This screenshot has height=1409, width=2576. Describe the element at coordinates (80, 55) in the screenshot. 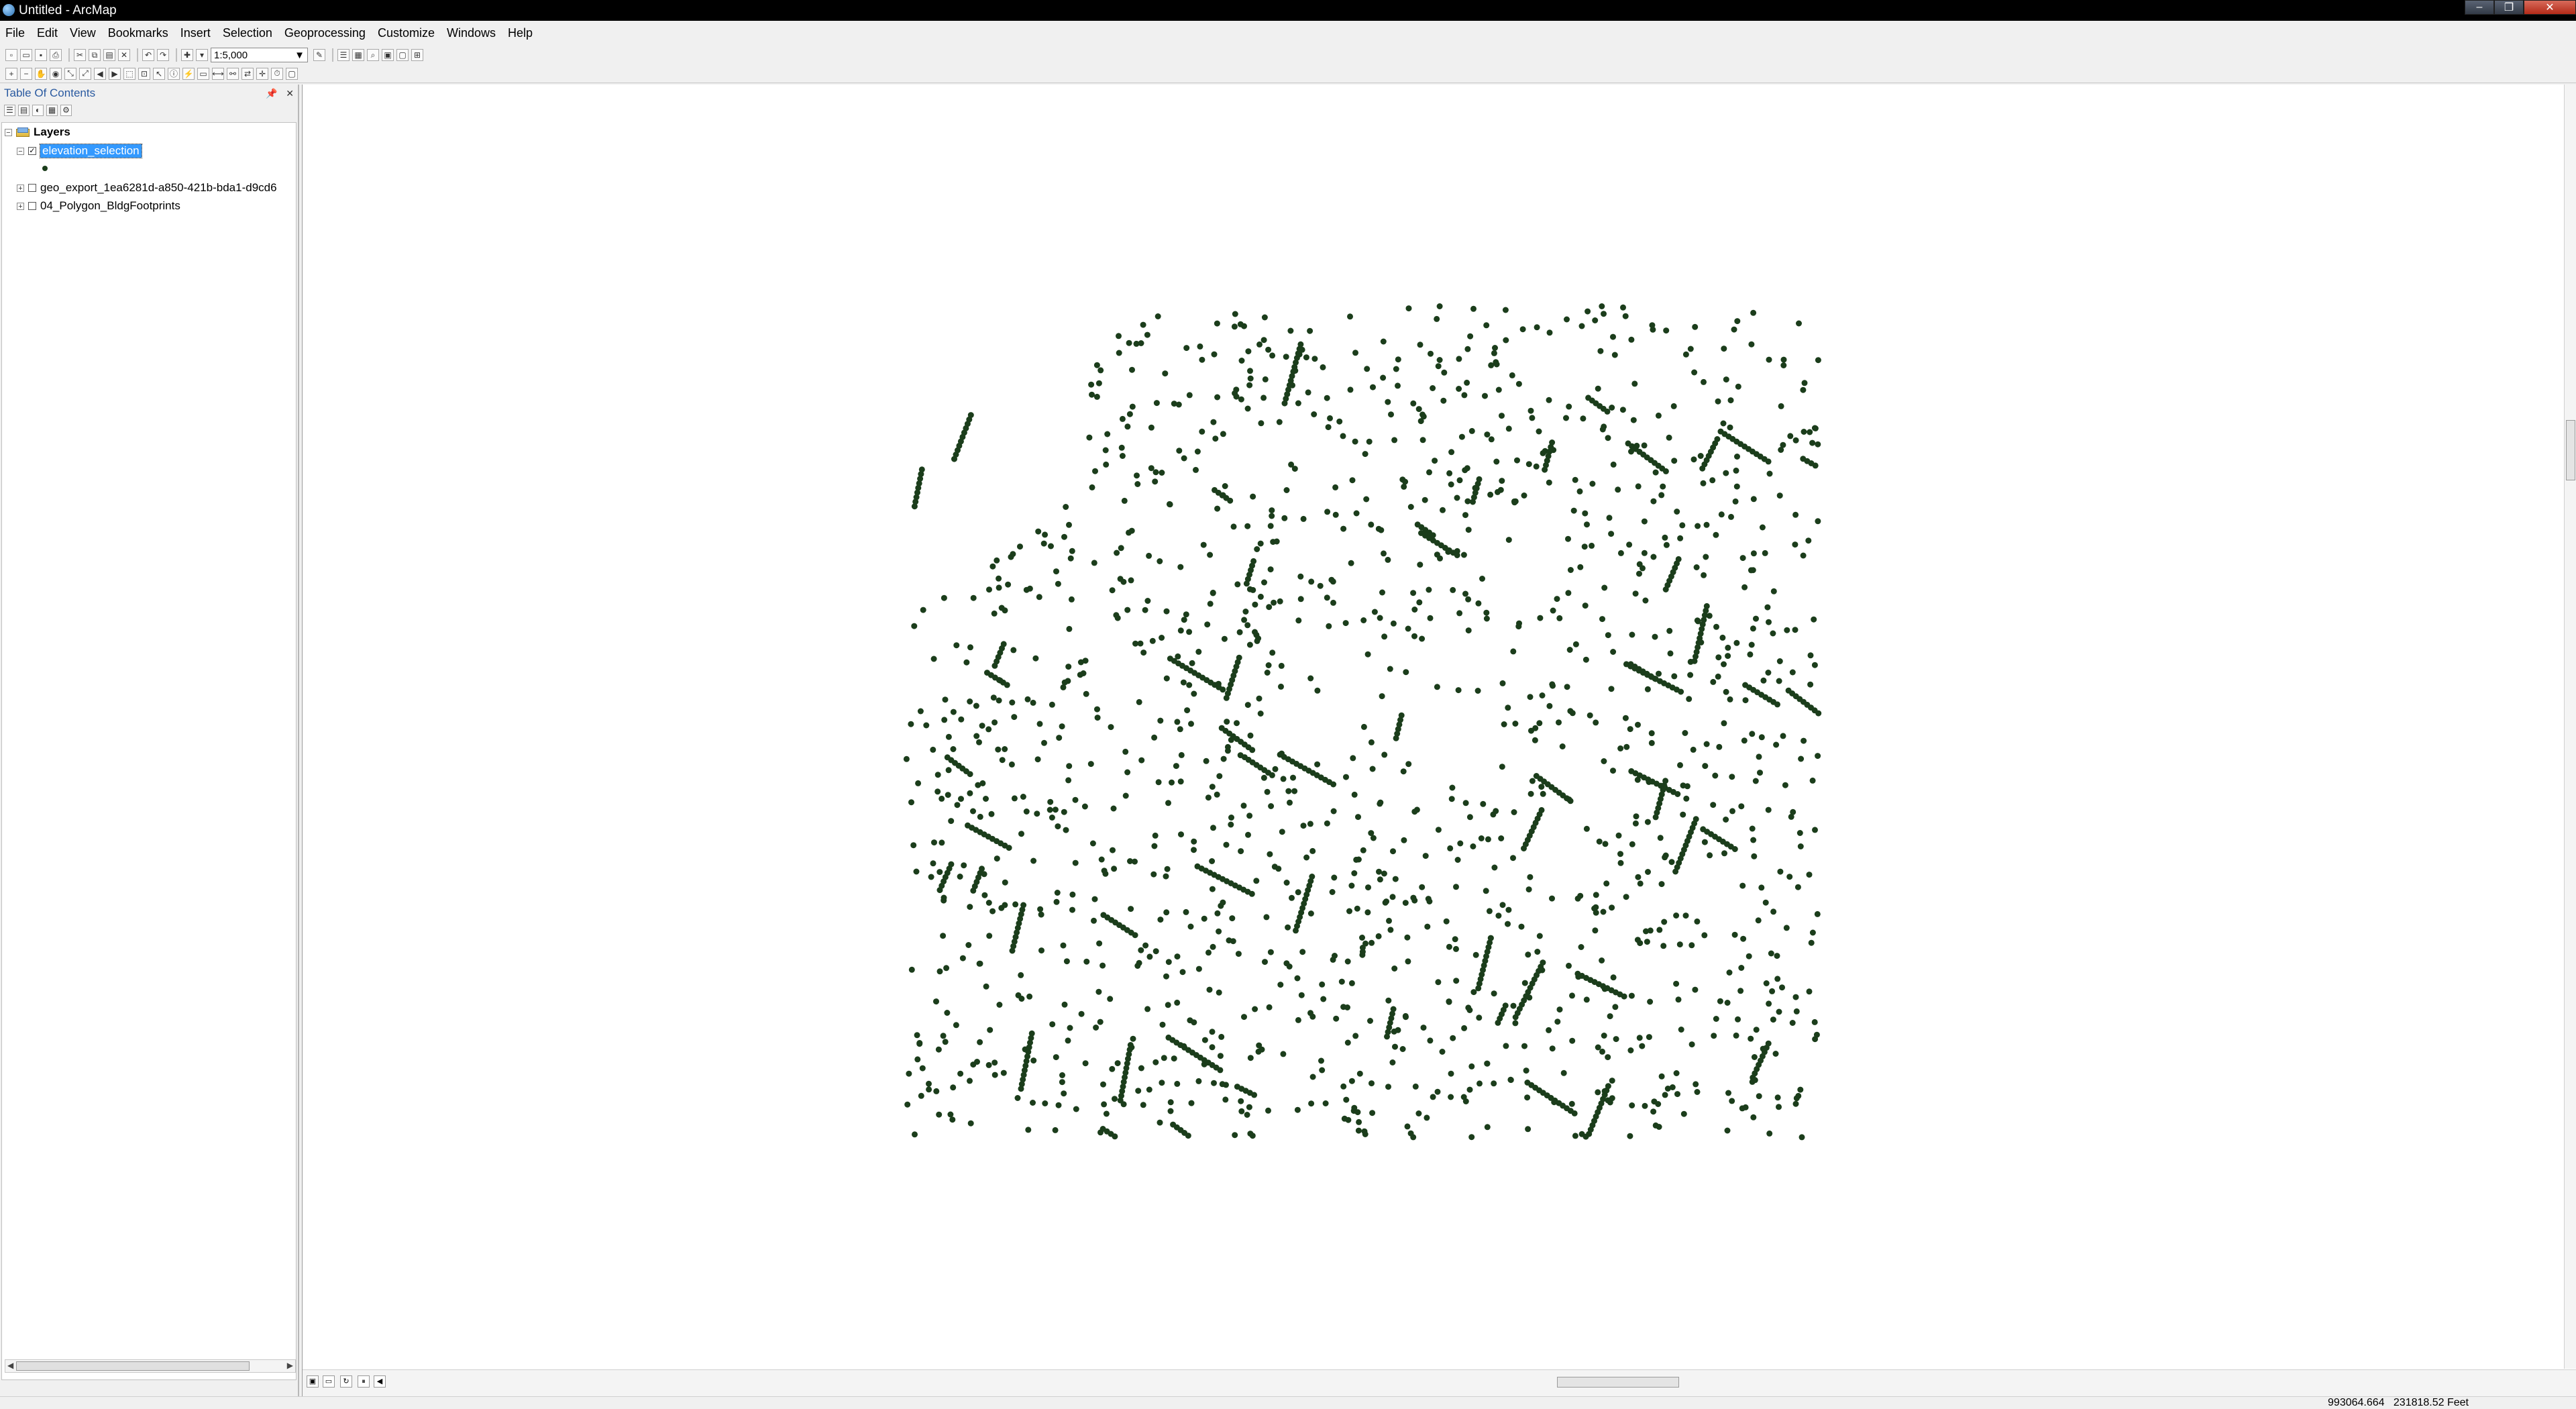

I see `cut-icon: ✂` at that location.